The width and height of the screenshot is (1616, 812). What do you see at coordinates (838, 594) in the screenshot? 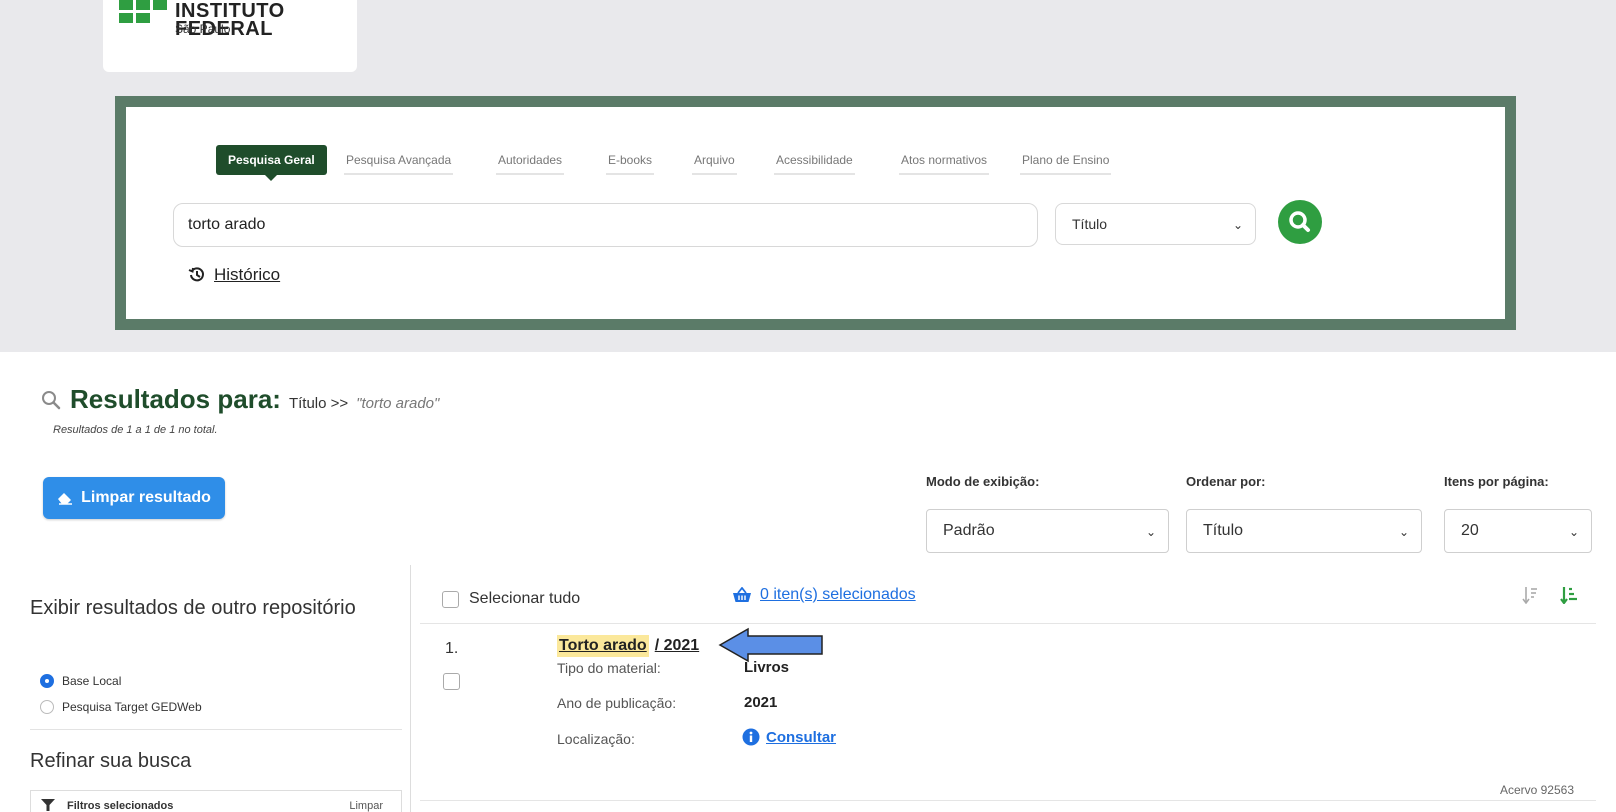
I see `selected-count-label: 0 iten(s) selecionados` at bounding box center [838, 594].